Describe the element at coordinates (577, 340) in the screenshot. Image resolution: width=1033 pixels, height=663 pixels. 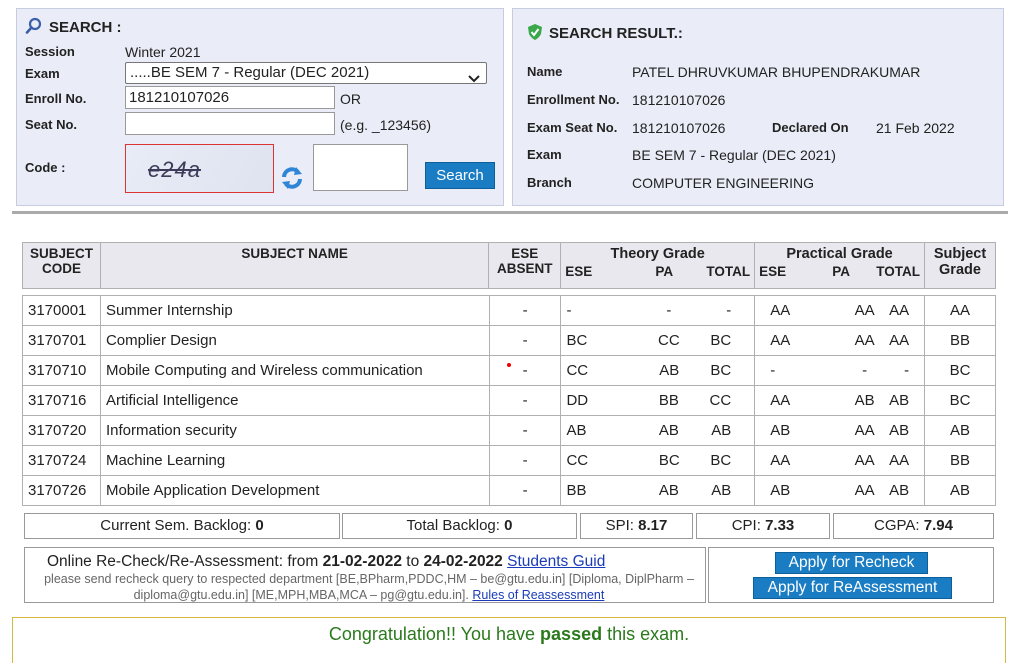
I see `theory-ese: BC` at that location.